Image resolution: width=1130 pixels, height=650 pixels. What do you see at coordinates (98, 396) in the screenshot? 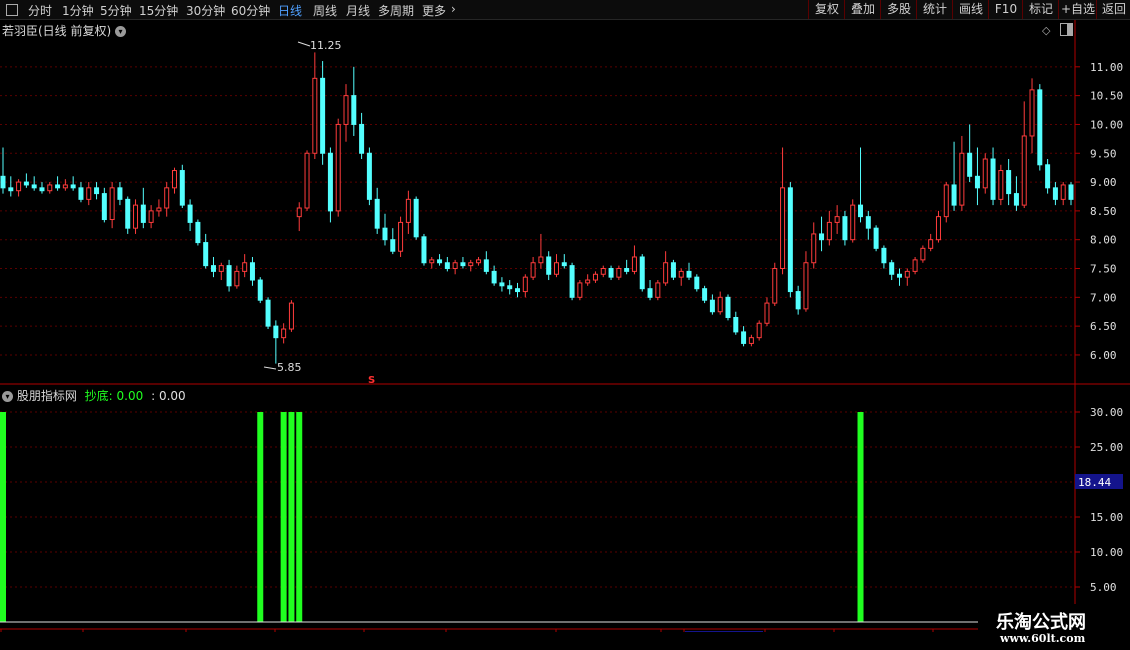
I see `indicator-label: 抄底:` at bounding box center [98, 396].